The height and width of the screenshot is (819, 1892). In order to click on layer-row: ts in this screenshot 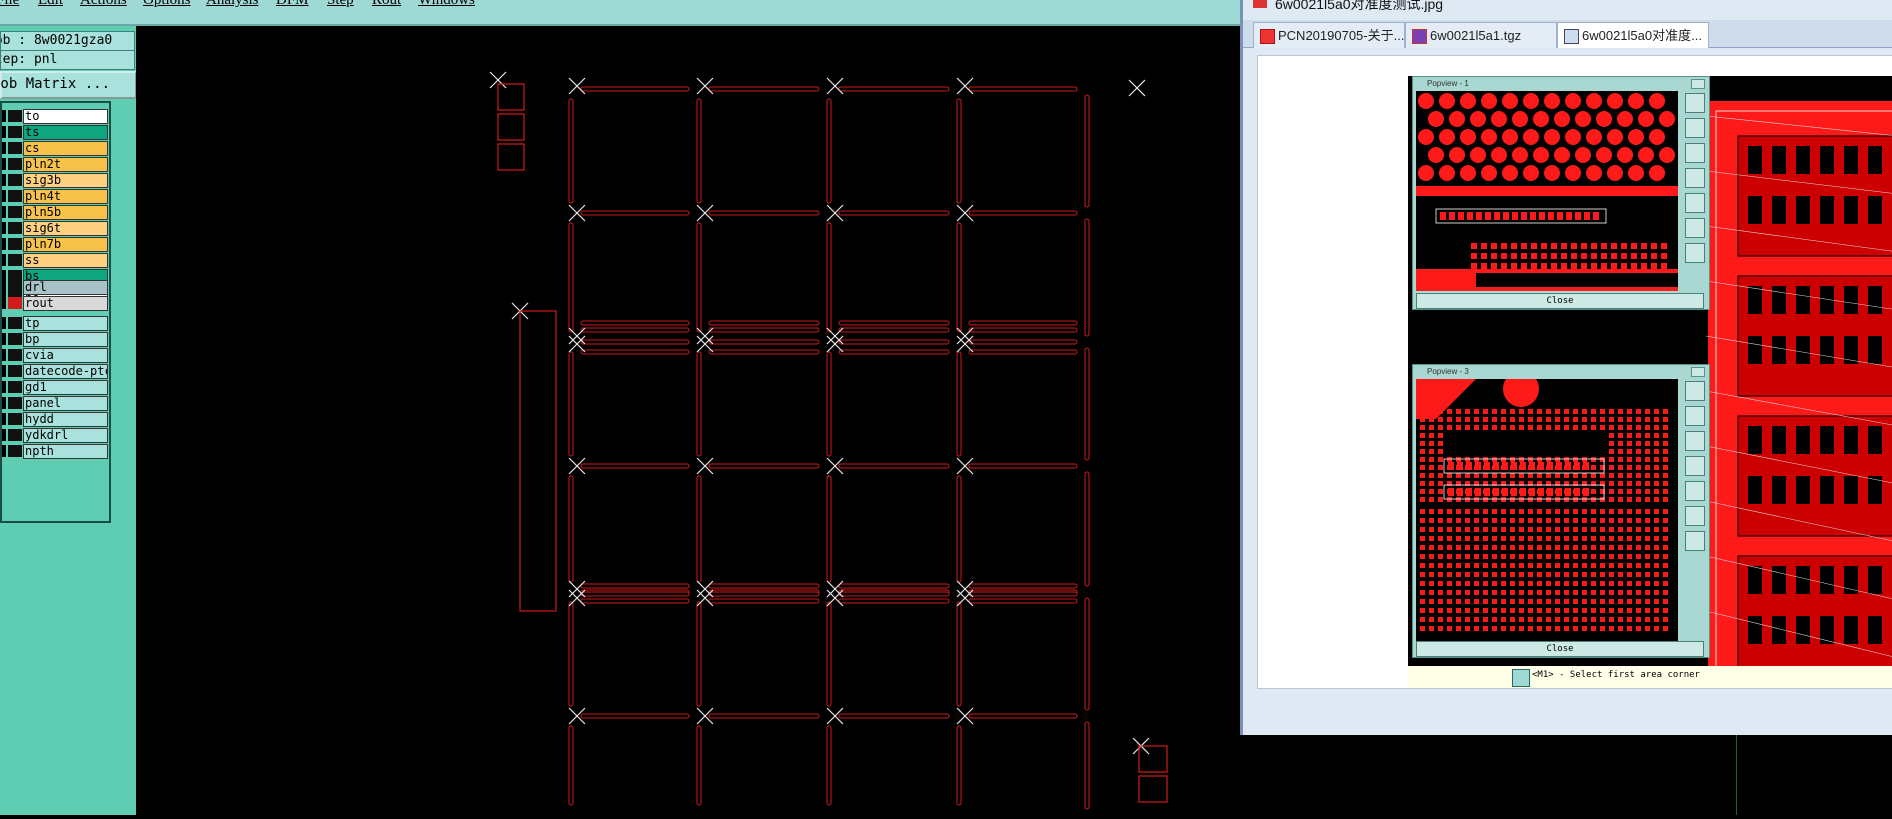, I will do `click(55, 132)`.